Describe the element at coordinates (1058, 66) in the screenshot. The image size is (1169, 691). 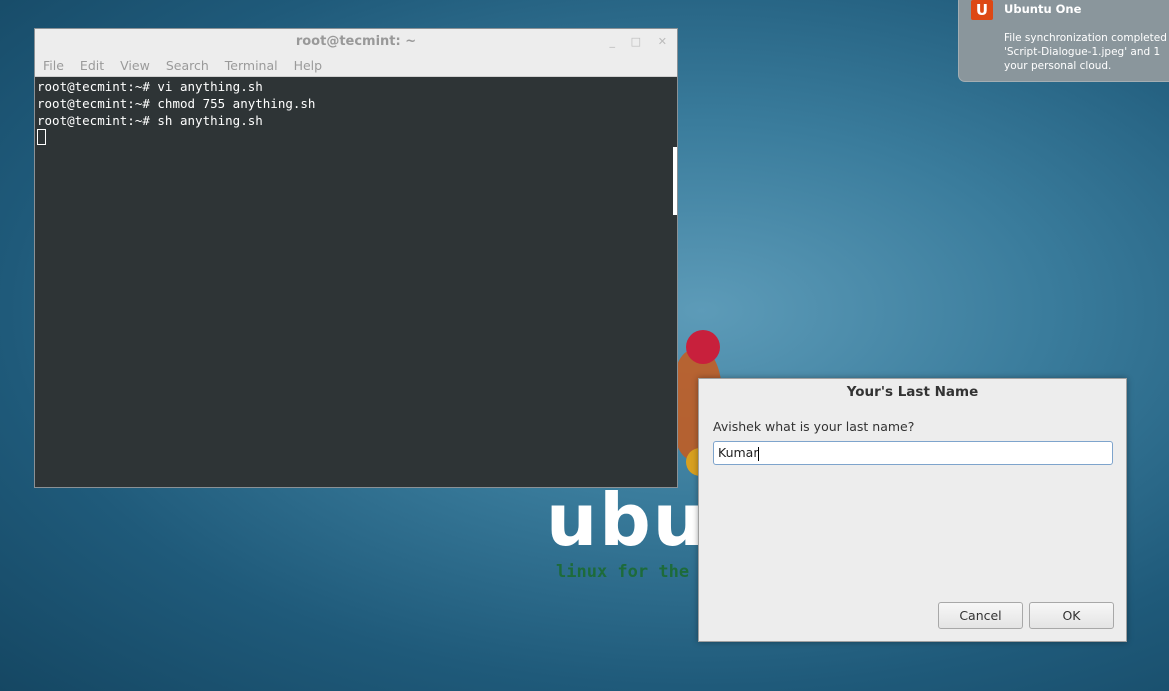
I see `notification-line: your personal cloud.` at that location.